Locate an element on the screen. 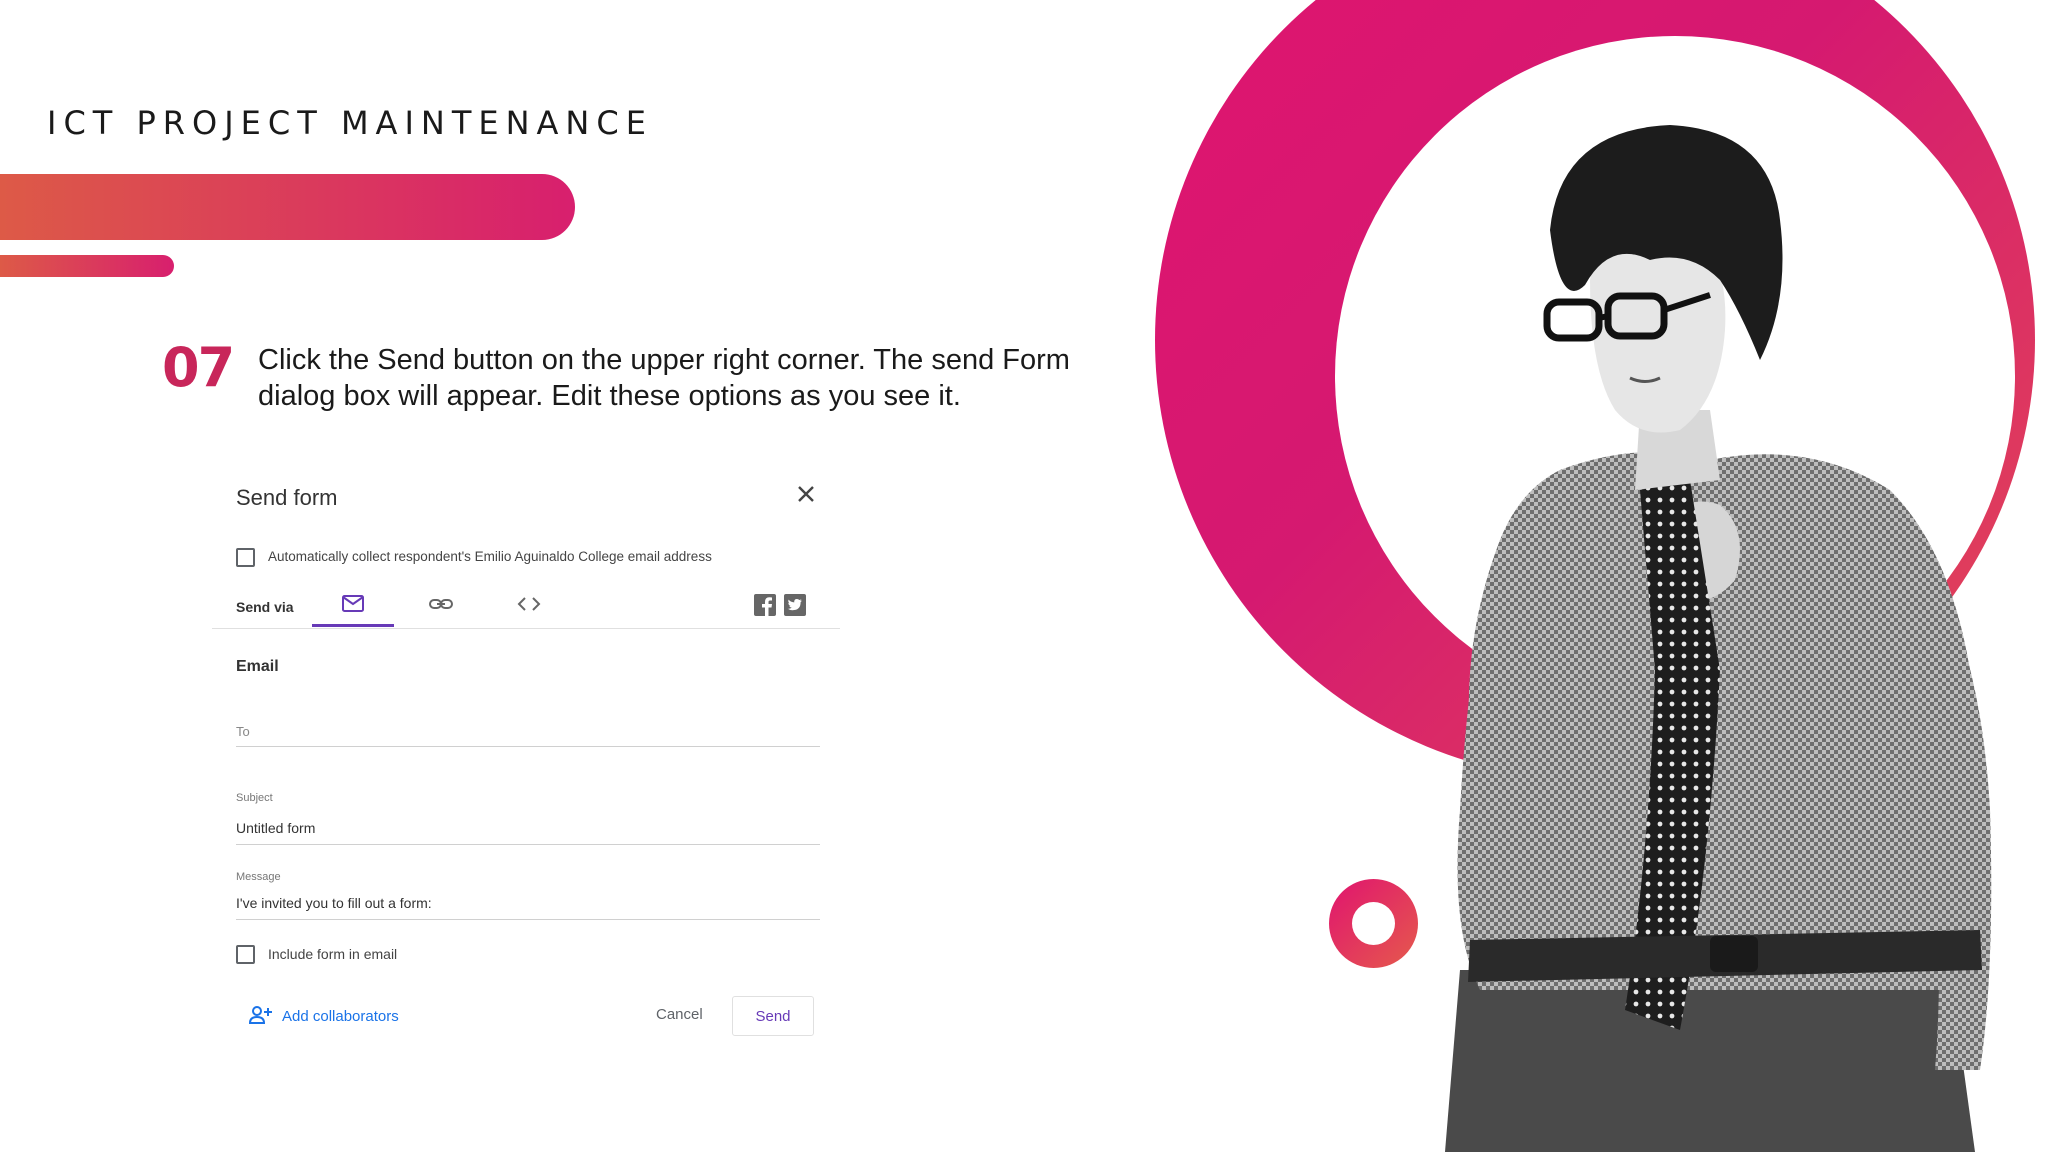  add-person-icon is located at coordinates (261, 1015).